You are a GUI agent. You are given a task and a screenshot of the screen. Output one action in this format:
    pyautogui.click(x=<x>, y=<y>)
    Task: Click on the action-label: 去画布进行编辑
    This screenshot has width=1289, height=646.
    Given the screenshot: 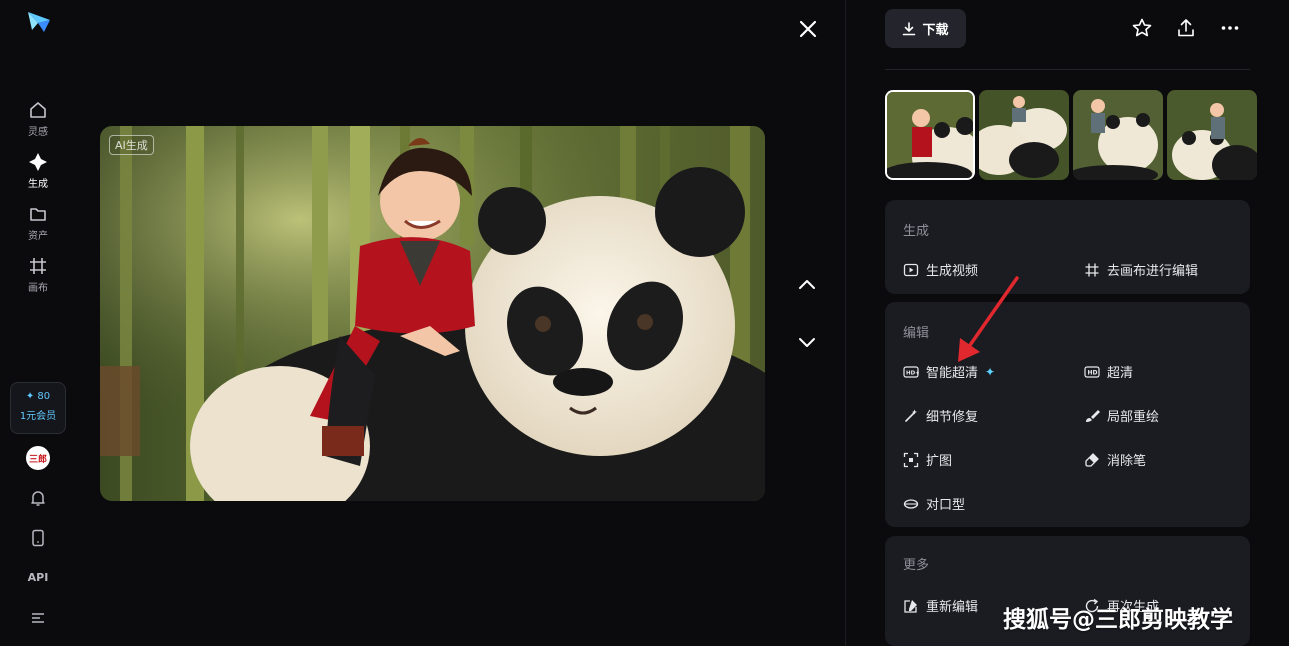 What is the action you would take?
    pyautogui.click(x=1153, y=271)
    